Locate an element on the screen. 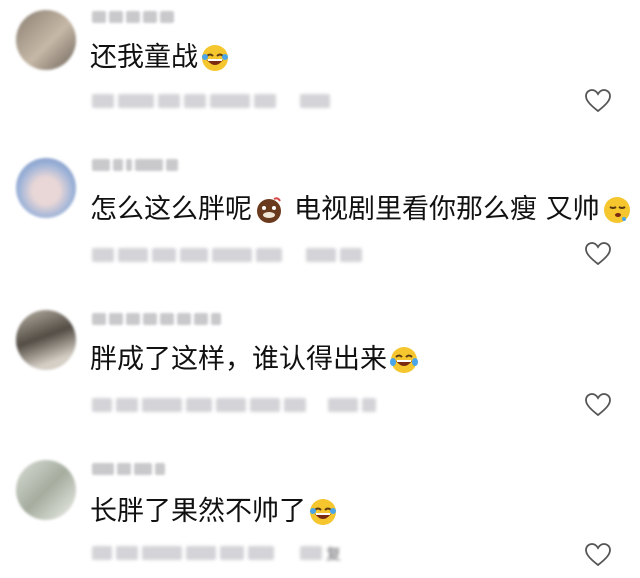 The width and height of the screenshot is (640, 578). comment-text: 胖成了这样，谁认得出来 is located at coordinates (255, 360).